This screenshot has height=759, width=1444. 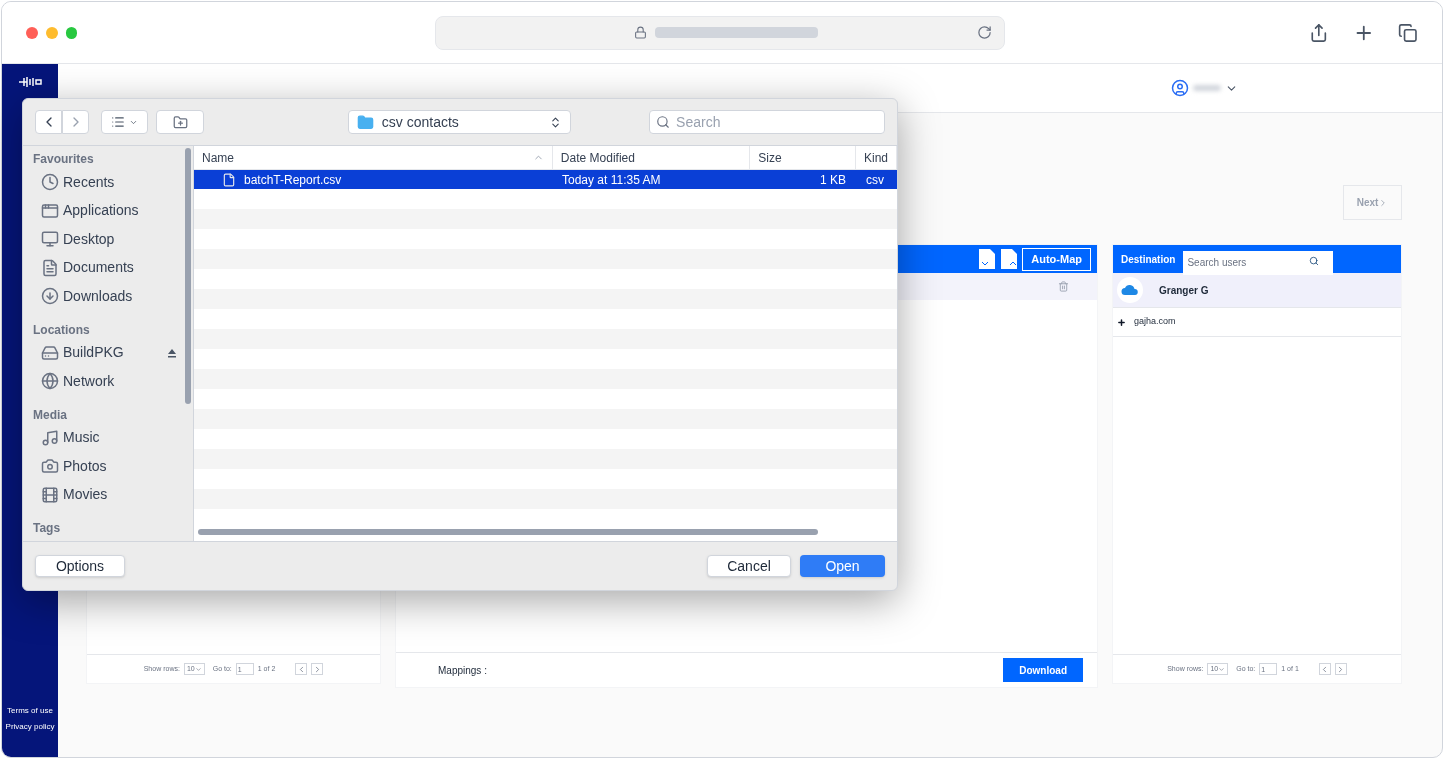 I want to click on domain-name: gajha.com, so click(x=1155, y=322).